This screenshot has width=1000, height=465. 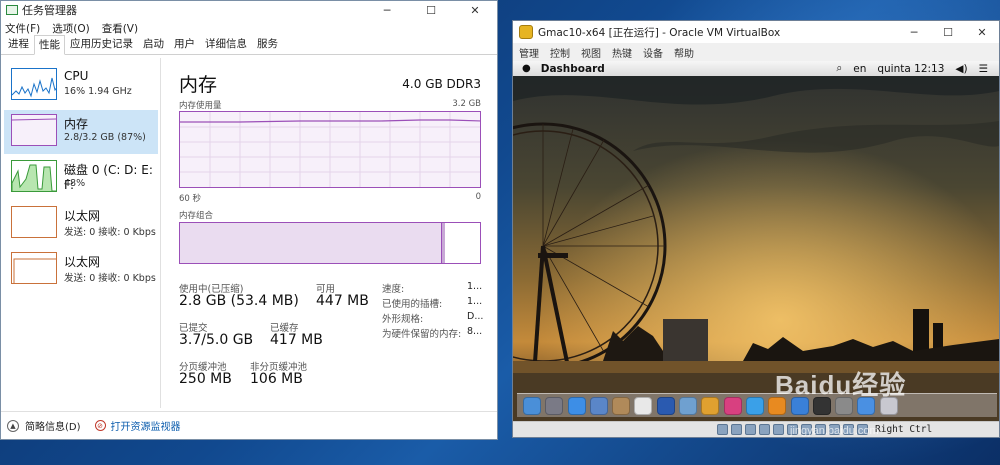 What do you see at coordinates (841, 385) in the screenshot?
I see `baidu-watermark: Baidu经验` at bounding box center [841, 385].